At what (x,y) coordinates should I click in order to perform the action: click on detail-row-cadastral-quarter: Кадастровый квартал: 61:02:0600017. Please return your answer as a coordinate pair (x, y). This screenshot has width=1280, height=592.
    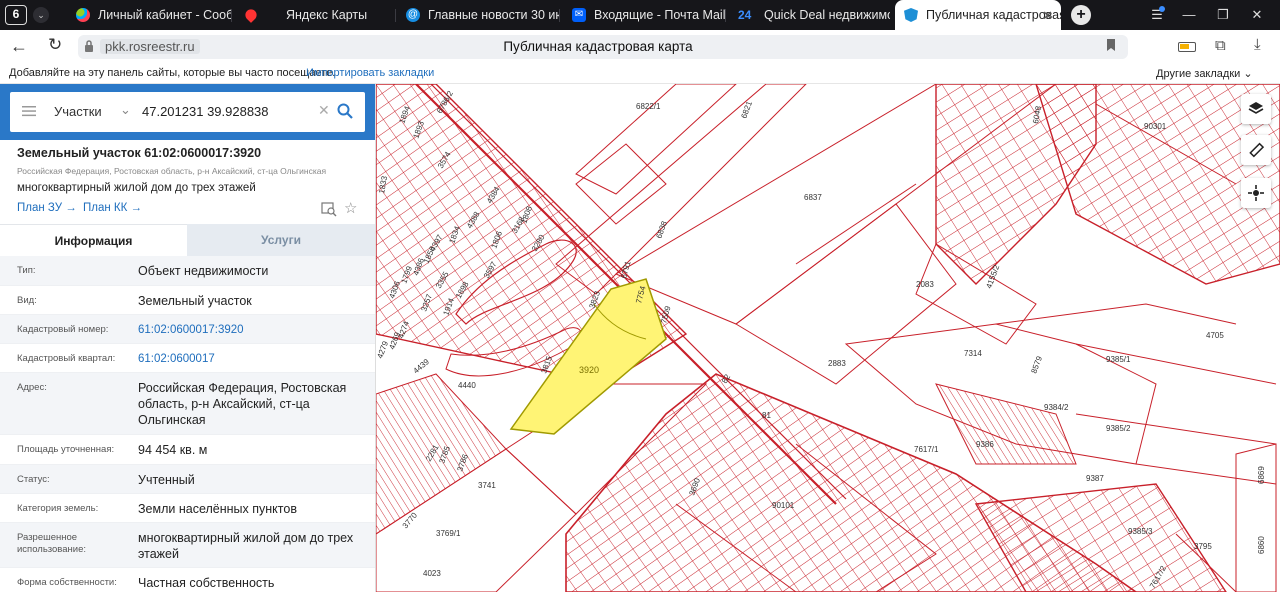
    Looking at the image, I should click on (187, 358).